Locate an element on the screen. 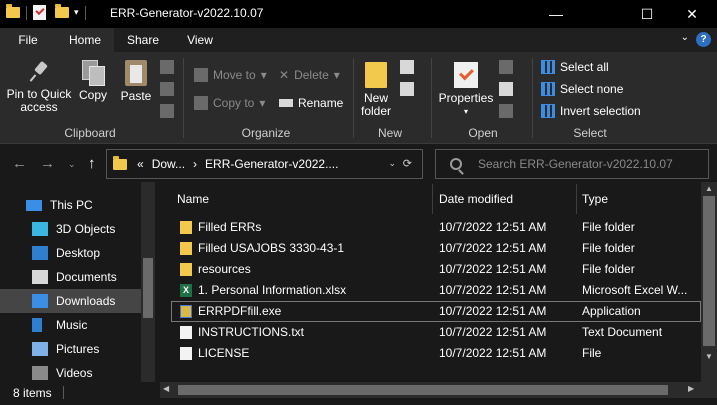 Image resolution: width=717 pixels, height=405 pixels. rename-label: Rename is located at coordinates (321, 103).